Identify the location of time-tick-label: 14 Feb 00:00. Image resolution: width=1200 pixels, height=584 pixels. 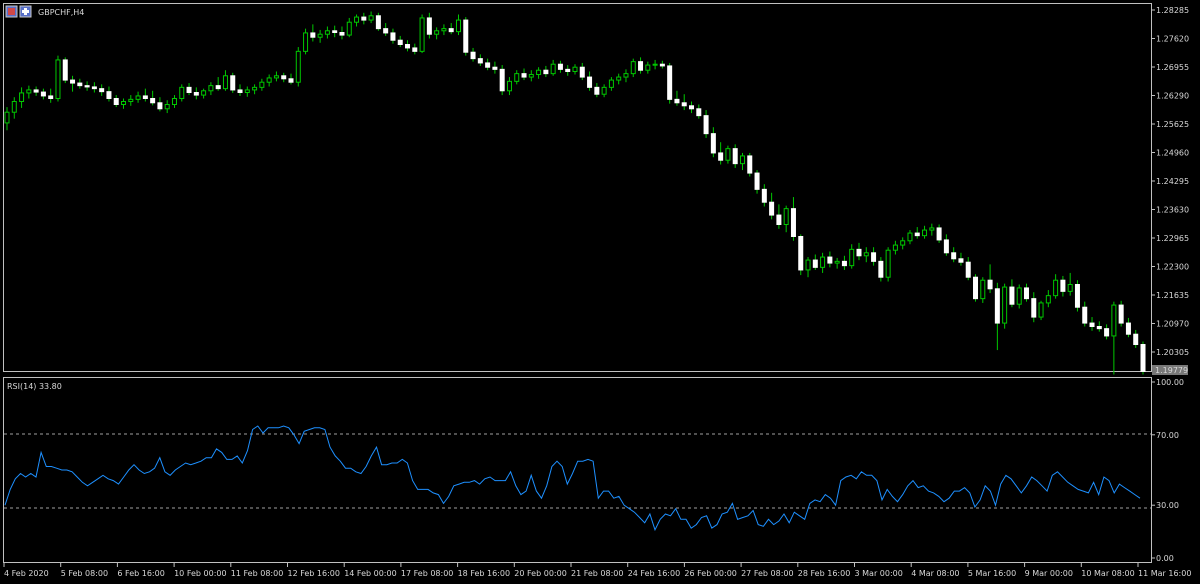
(370, 573).